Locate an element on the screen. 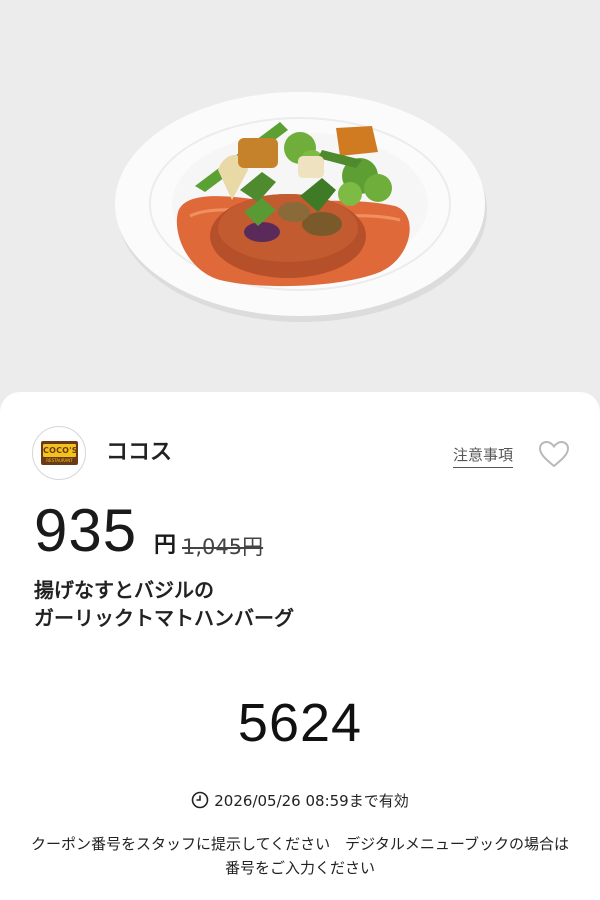 This screenshot has height=900, width=600. logo-text: COCO'S is located at coordinates (60, 450).